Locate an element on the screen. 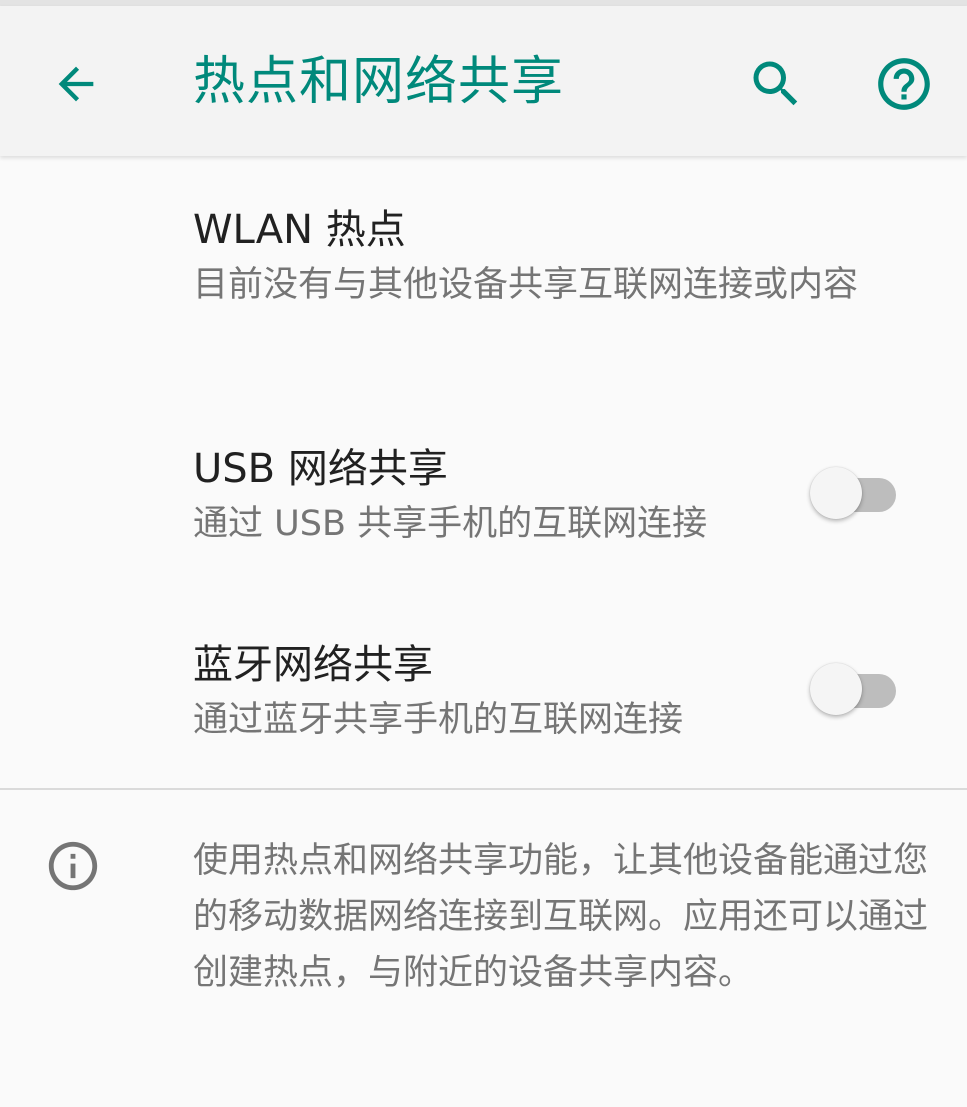 This screenshot has width=967, height=1107. help-button is located at coordinates (904, 84).